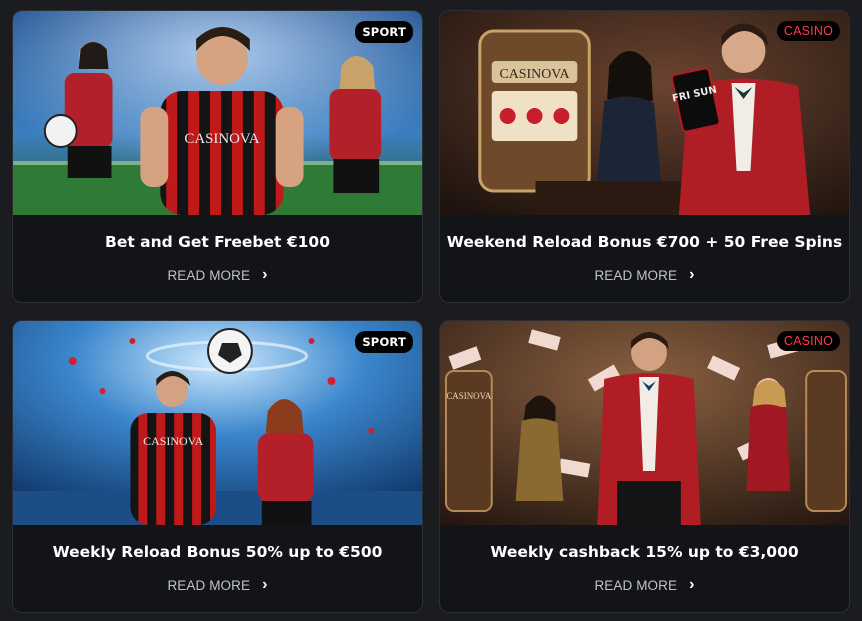 The image size is (862, 621). Describe the element at coordinates (644, 552) in the screenshot. I see `promo-title: Weekly cashback 15% up to €3,000` at that location.